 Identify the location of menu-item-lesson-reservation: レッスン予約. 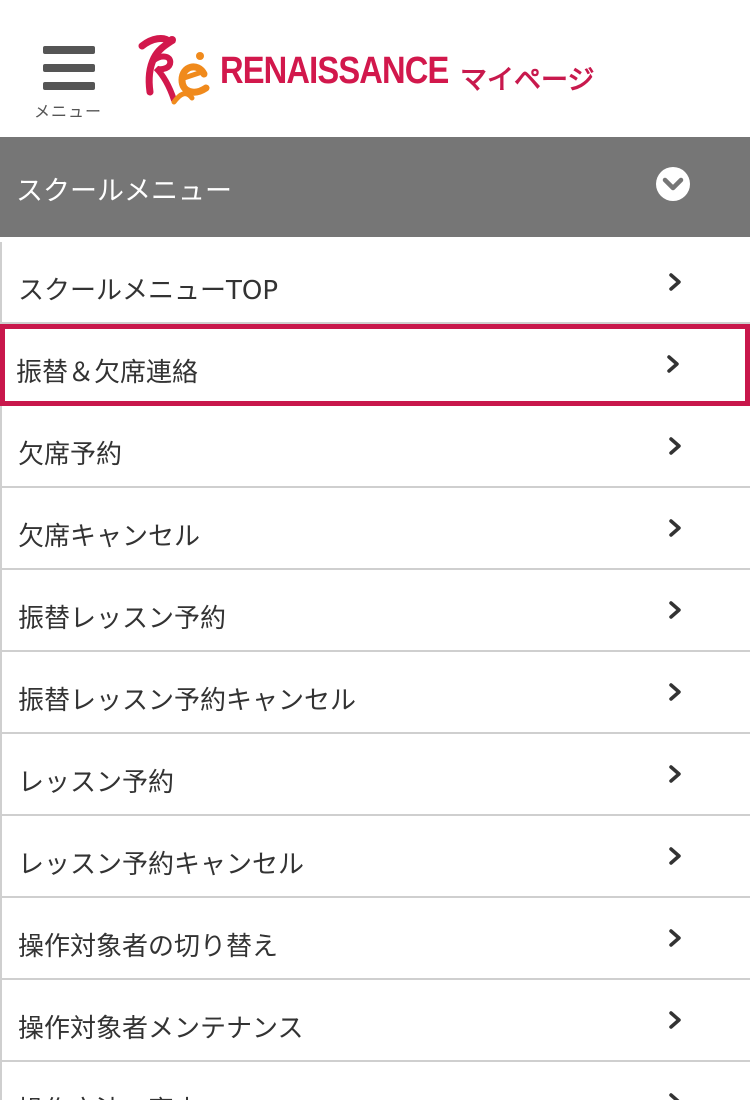
(375, 775).